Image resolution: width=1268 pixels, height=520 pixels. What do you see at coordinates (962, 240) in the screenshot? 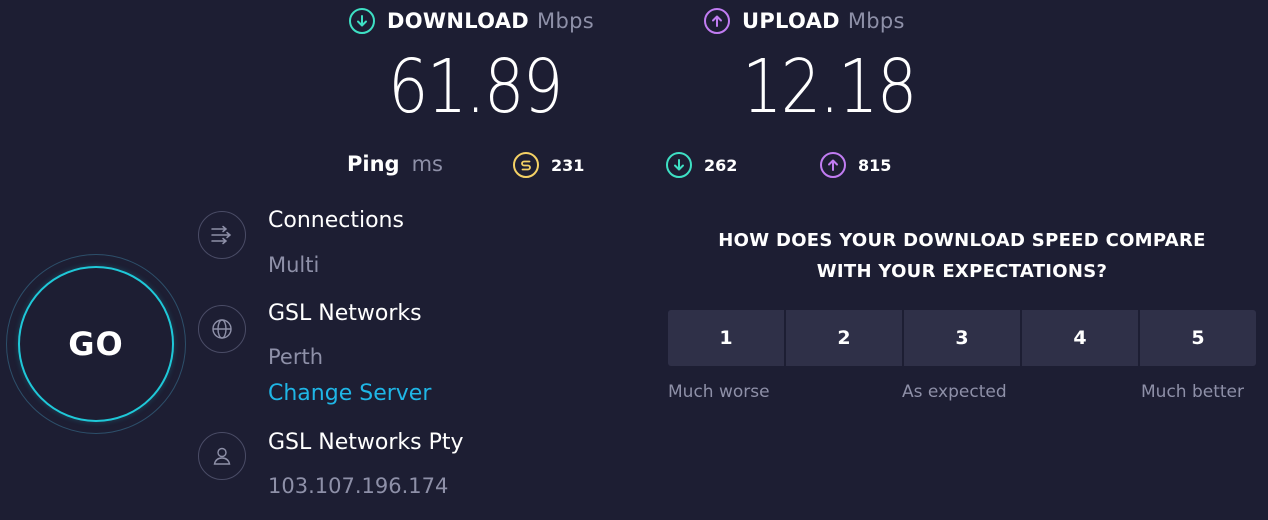
I see `survey-question-line-1: HOW DOES YOUR DOWNLOAD SPEED COMPARE` at bounding box center [962, 240].